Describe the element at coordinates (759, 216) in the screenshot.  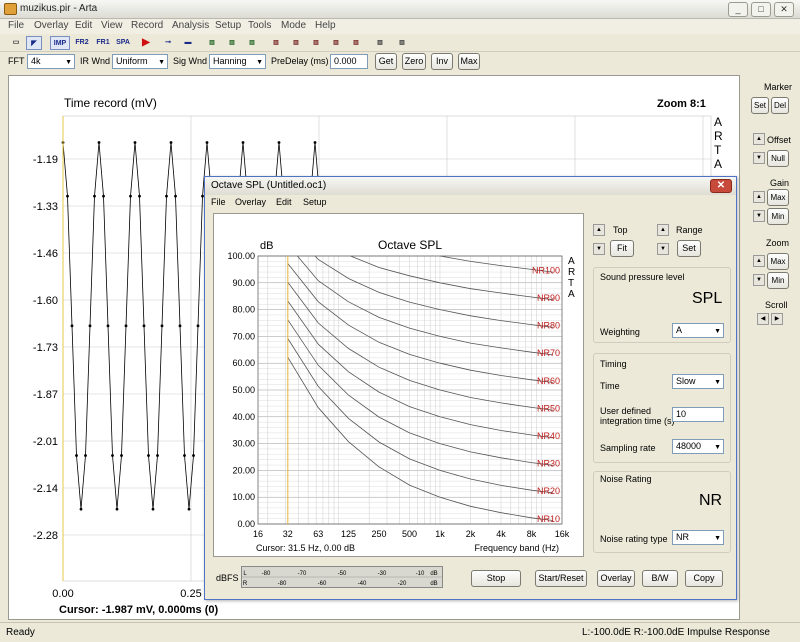
I see `gain-down-icon: ▼` at that location.